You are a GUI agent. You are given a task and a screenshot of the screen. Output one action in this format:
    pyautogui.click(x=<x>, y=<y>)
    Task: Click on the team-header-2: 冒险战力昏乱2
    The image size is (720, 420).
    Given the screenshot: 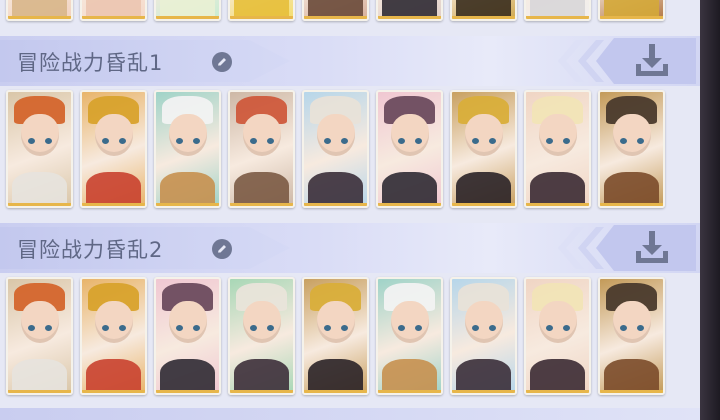 What is the action you would take?
    pyautogui.click(x=350, y=248)
    